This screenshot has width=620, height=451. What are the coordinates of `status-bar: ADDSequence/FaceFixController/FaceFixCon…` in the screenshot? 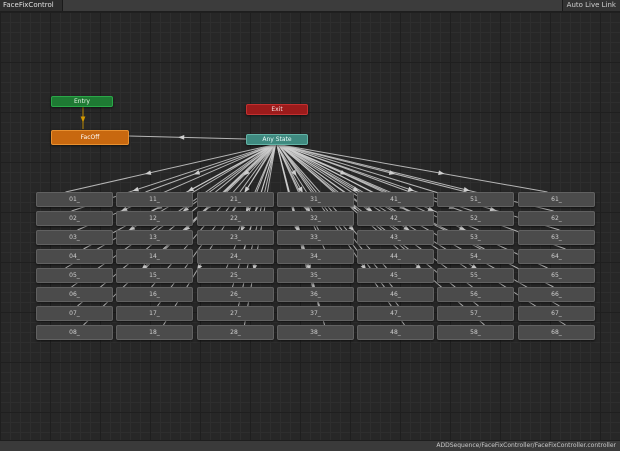 It's located at (310, 445).